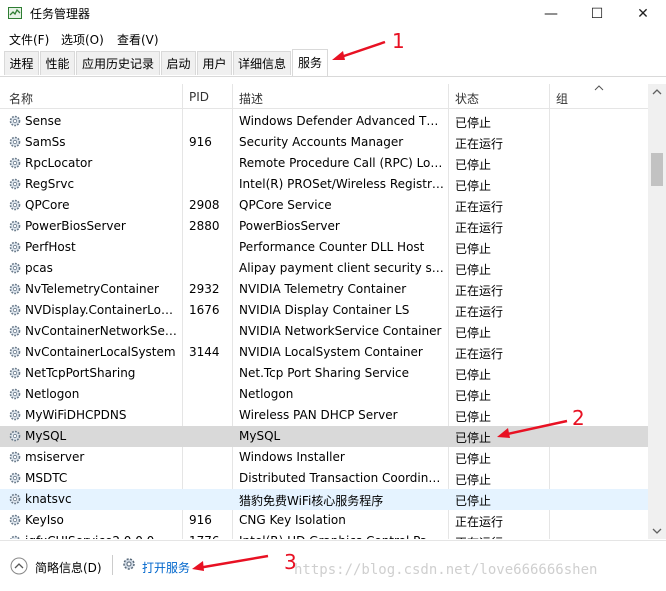 The width and height of the screenshot is (666, 591). What do you see at coordinates (19, 566) in the screenshot?
I see `collapse-icon` at bounding box center [19, 566].